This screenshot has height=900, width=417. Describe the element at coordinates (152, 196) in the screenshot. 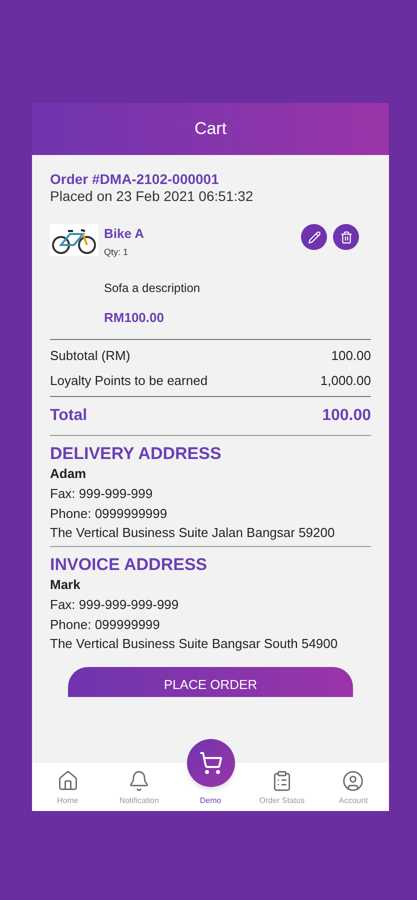

I see `order-date: Placed on 23 Feb 2021 06:51:32` at that location.